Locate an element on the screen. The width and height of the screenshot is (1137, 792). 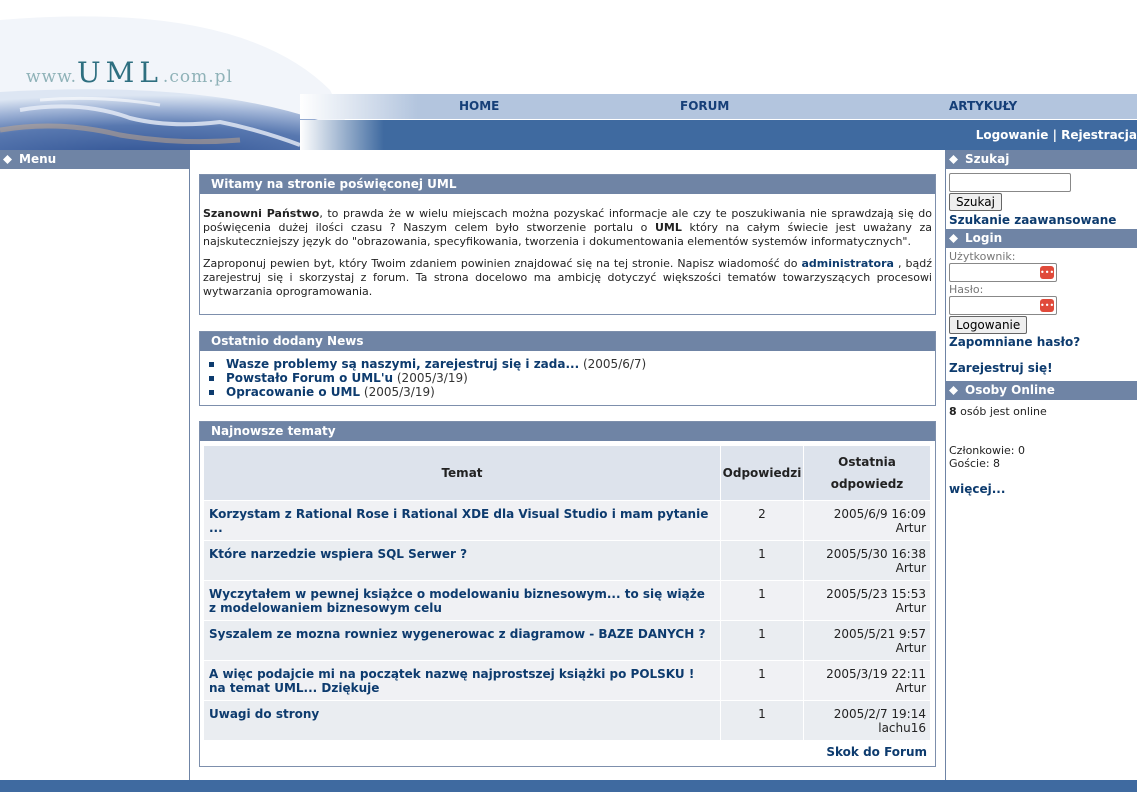
news-title: Ostatnio dodany News is located at coordinates (567, 341).